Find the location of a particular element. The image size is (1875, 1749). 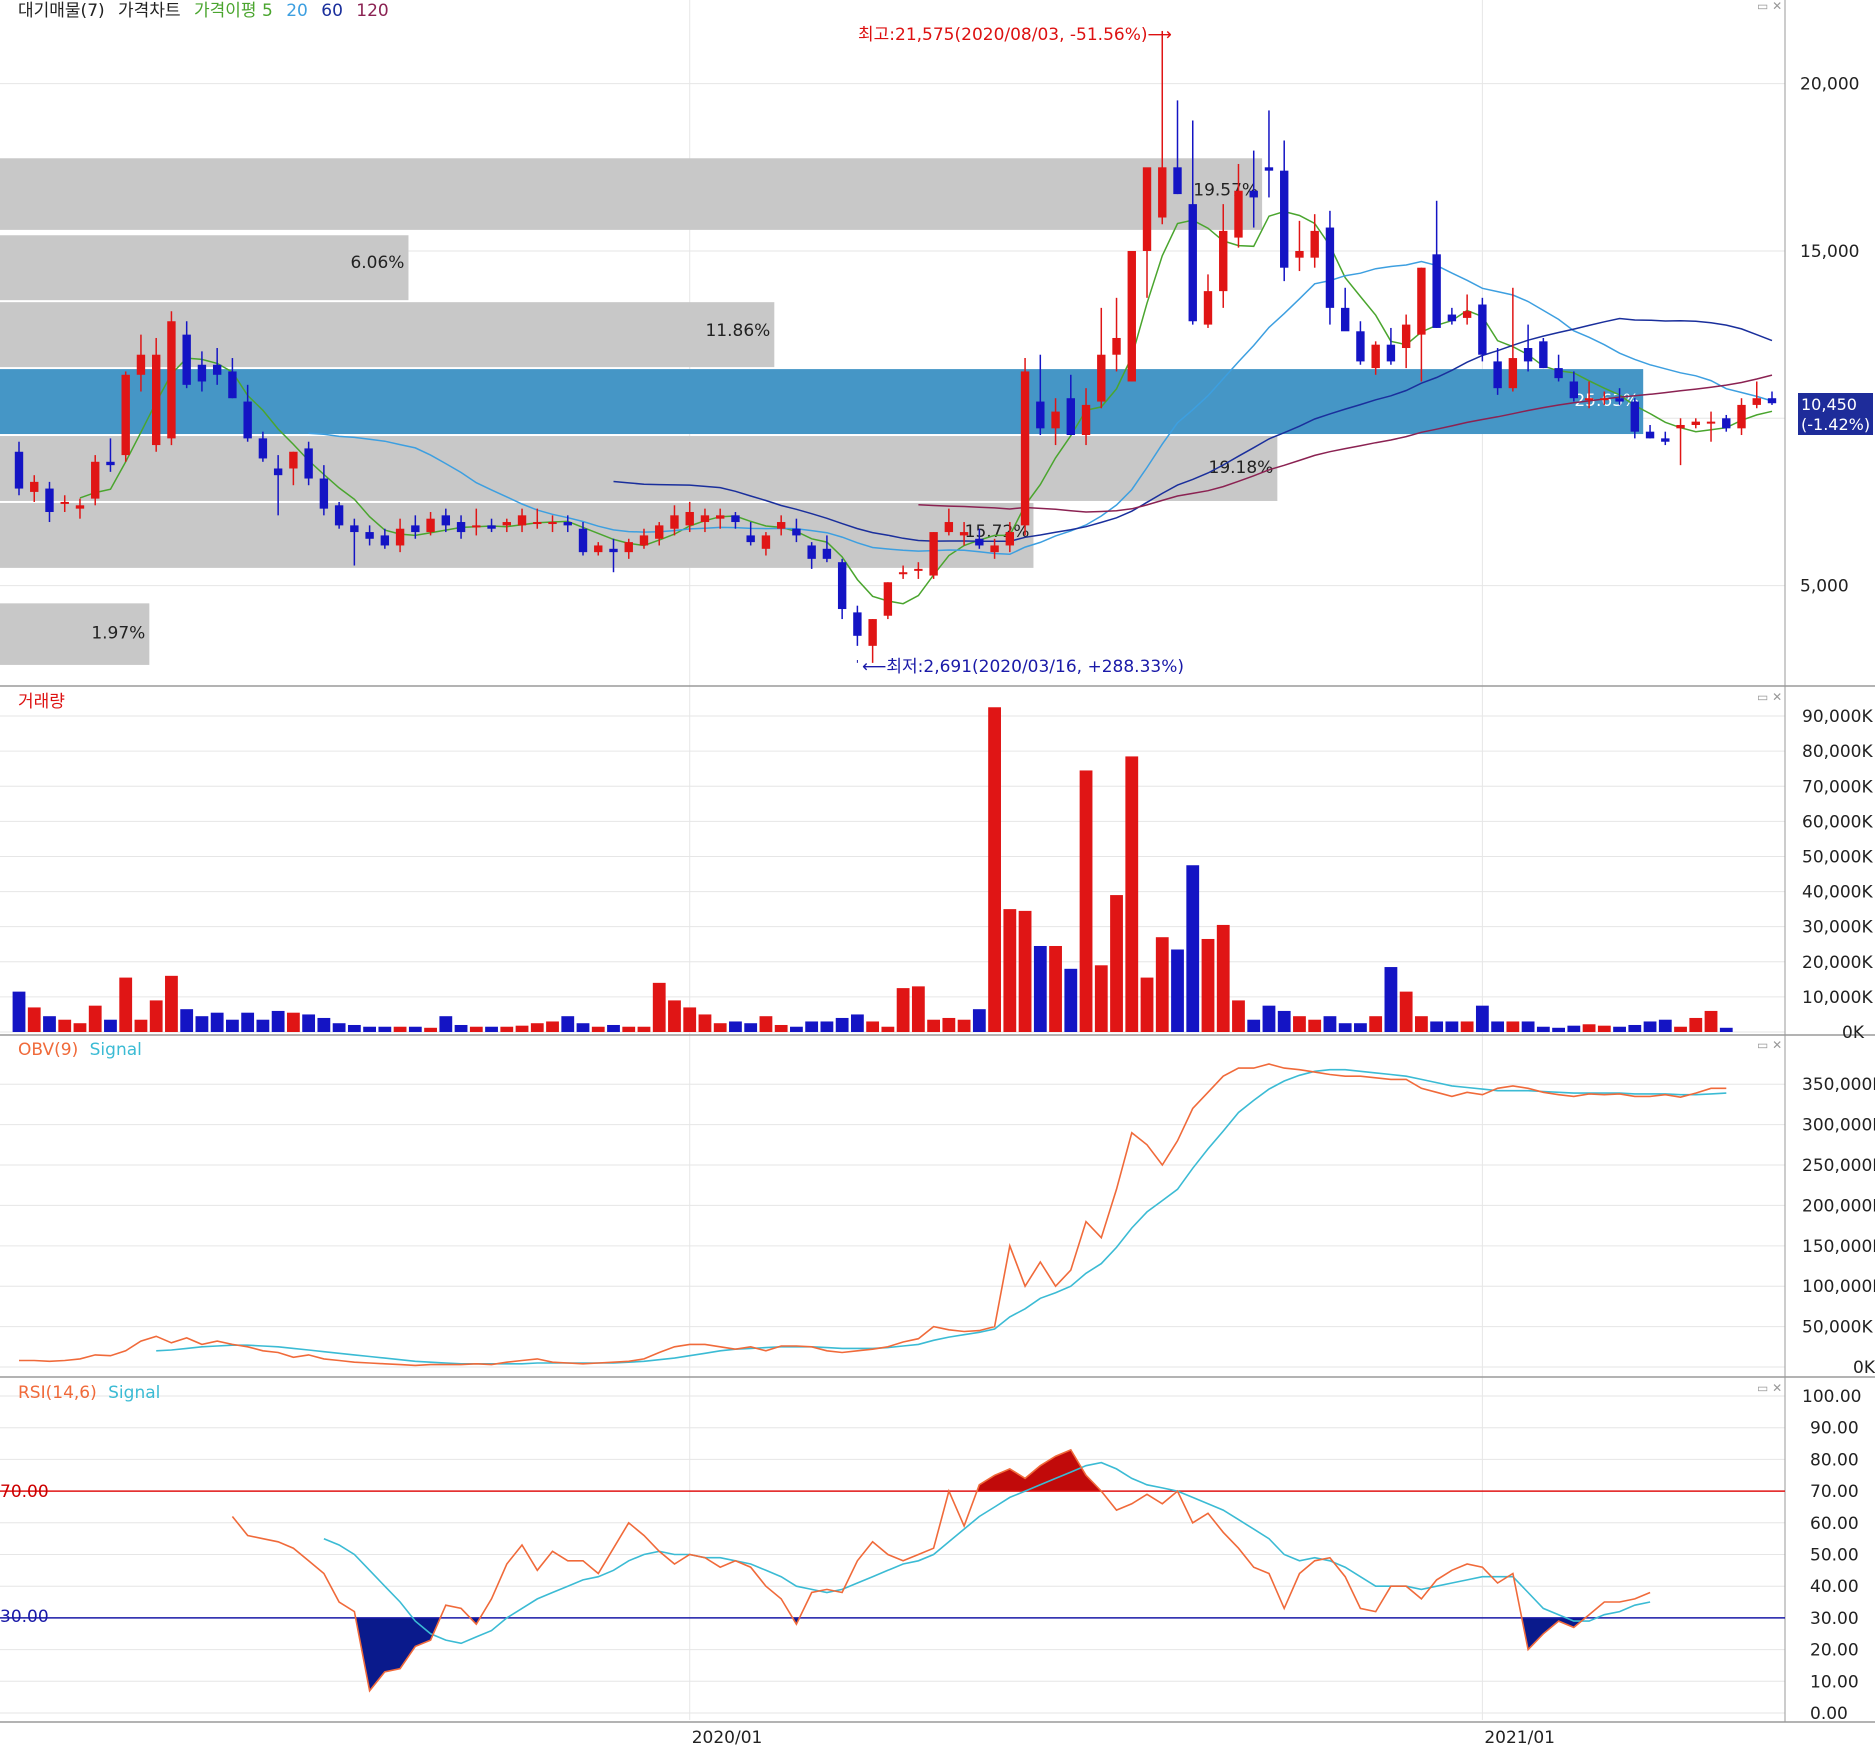

rsi-lower-threshold-label: 30.00 is located at coordinates (24, 1617).